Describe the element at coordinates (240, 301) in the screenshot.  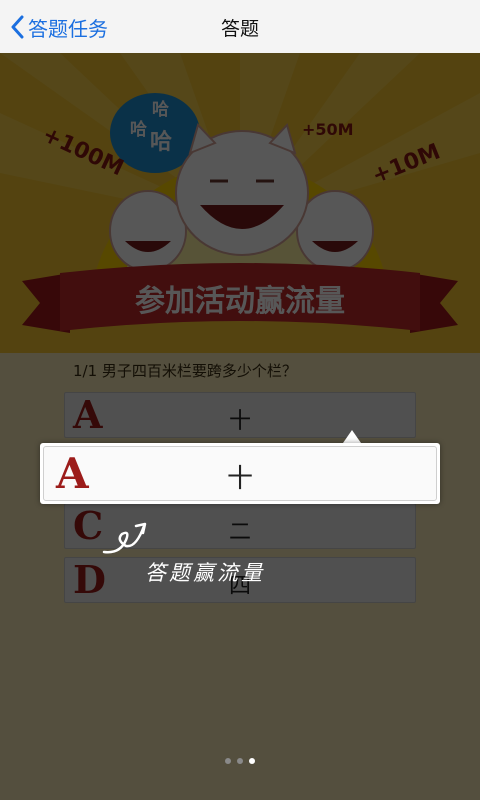
I see `ribbon-text: 参加活动赢流量` at that location.